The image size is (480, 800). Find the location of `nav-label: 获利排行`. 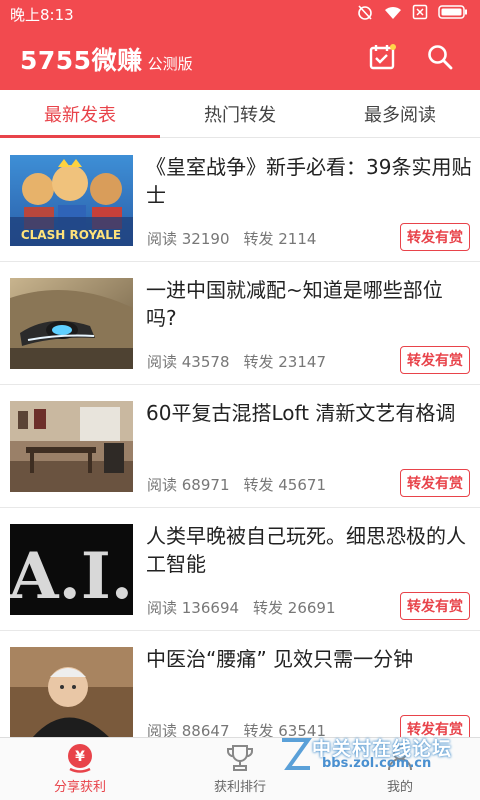

nav-label: 获利排行 is located at coordinates (239, 787).